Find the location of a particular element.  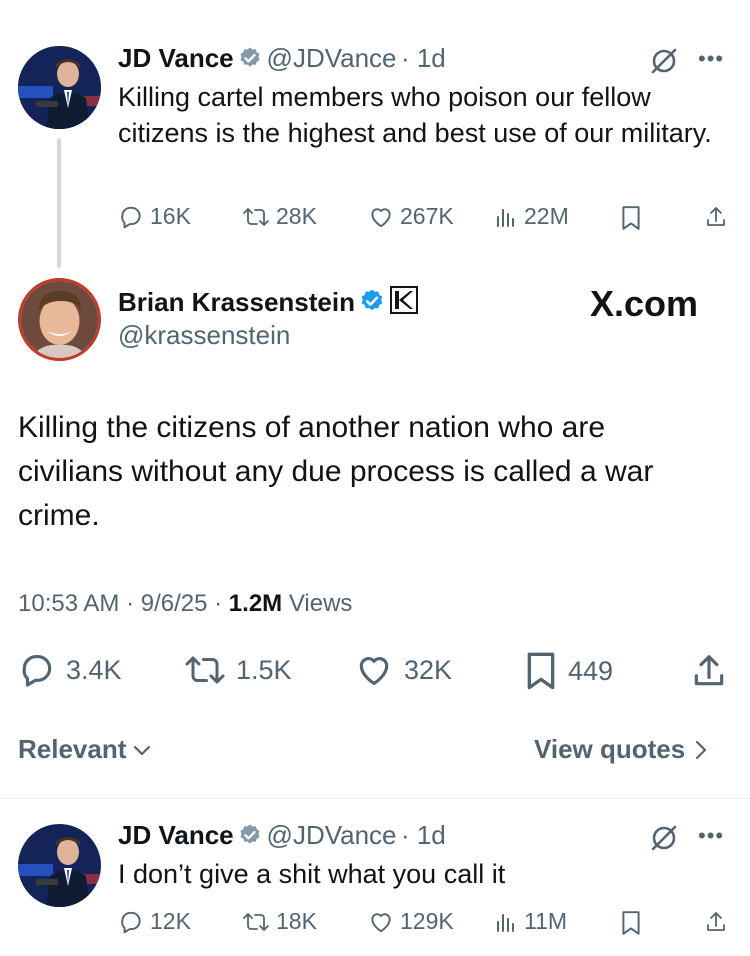

reply-button: 16K is located at coordinates (154, 216).